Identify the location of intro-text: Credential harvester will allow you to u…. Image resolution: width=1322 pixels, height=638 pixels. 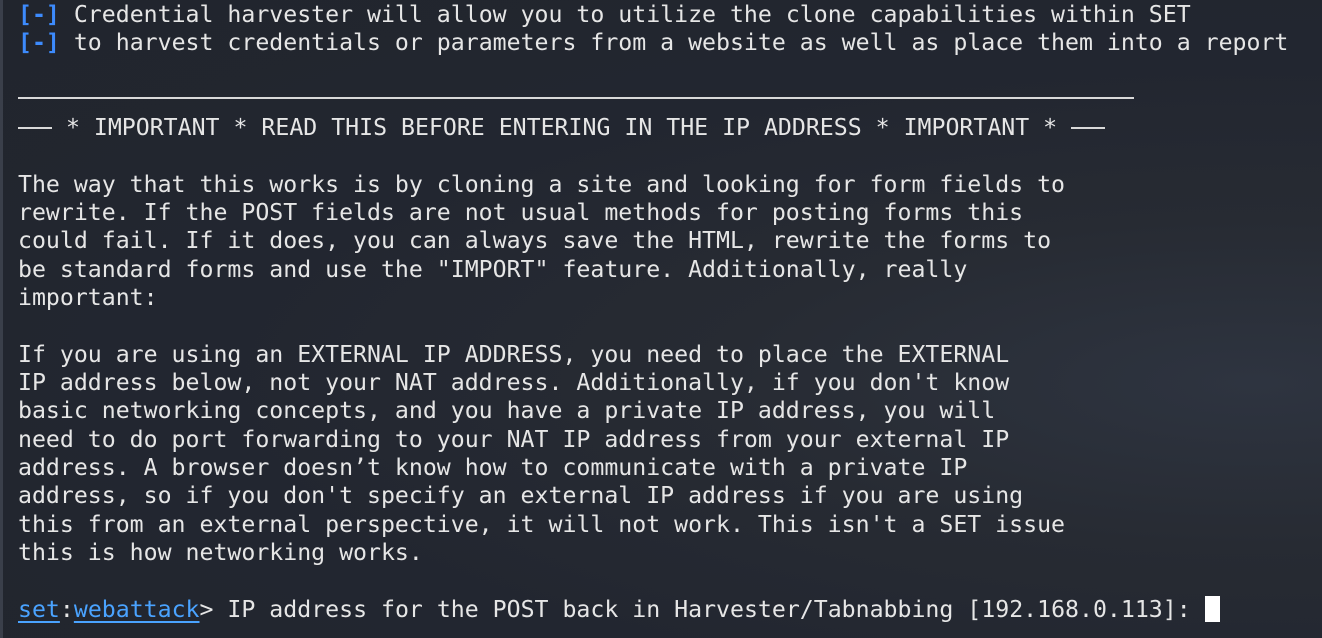
(625, 14).